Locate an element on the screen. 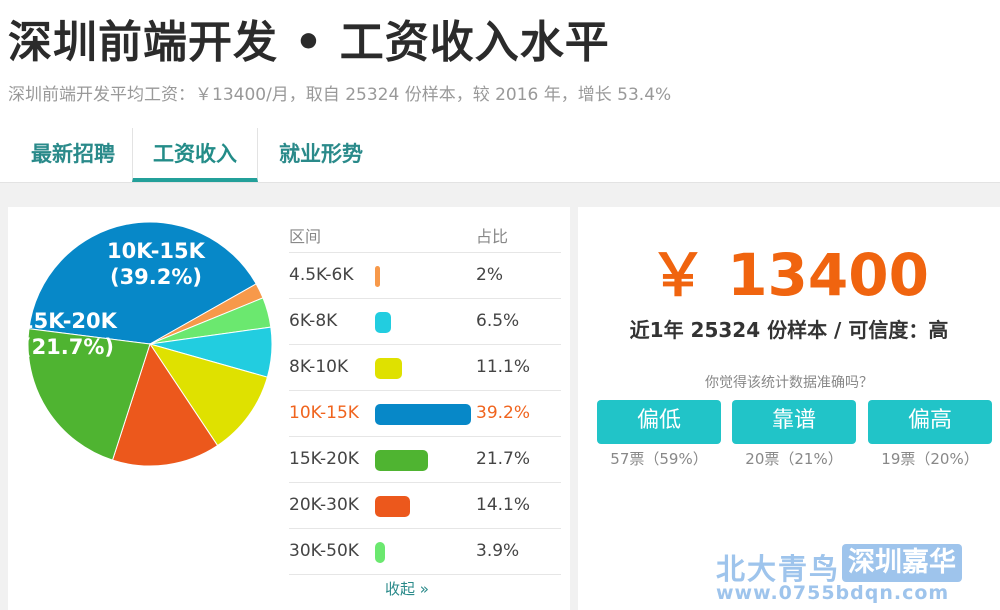  range-label: 30K-50K is located at coordinates (324, 551).